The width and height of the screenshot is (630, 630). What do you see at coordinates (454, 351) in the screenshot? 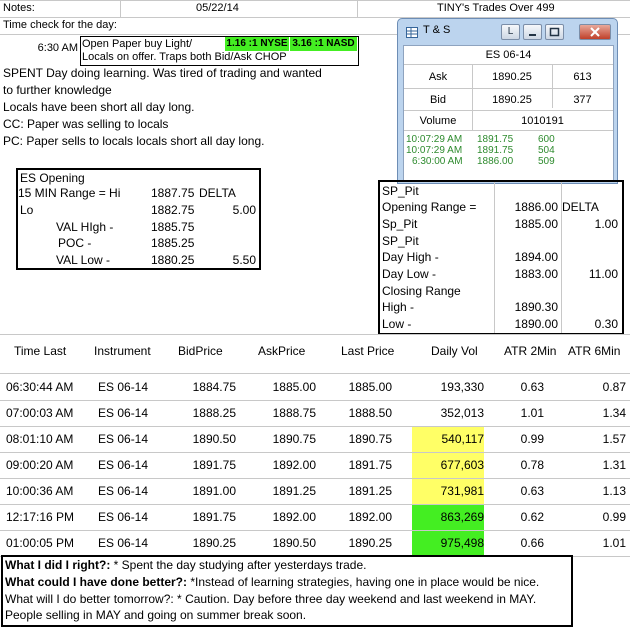
I see `col-header-vol: Daily Vol` at bounding box center [454, 351].